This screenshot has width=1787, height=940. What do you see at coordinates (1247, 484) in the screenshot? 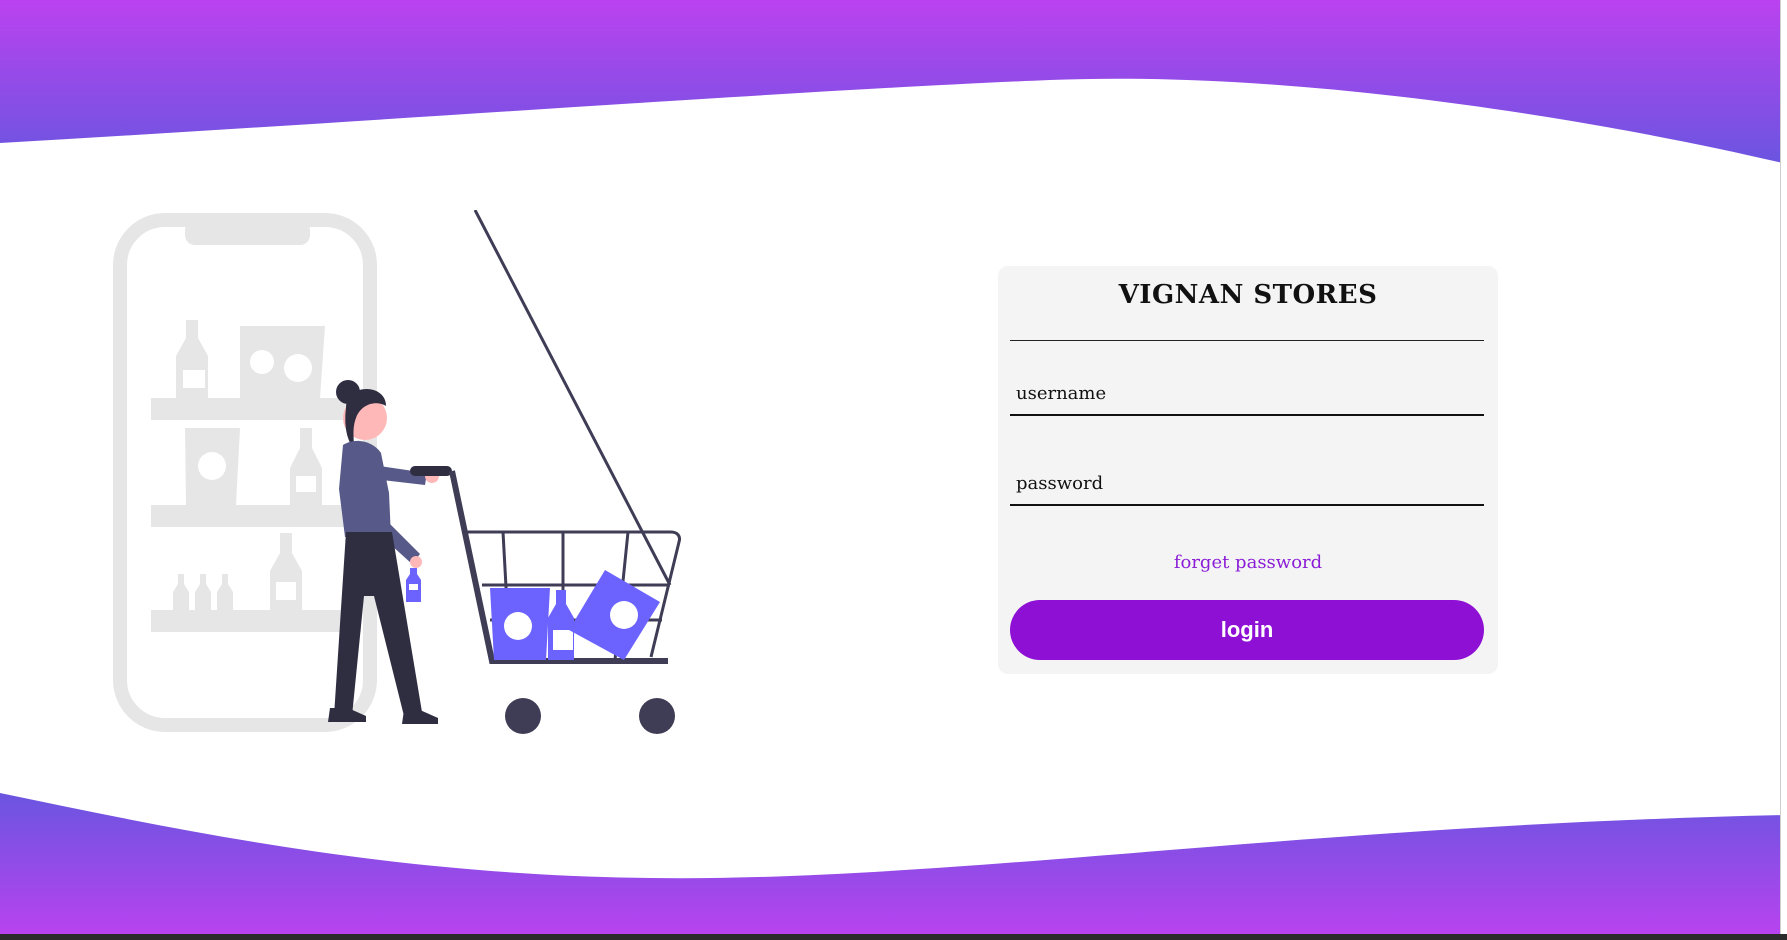
I see `password-input` at bounding box center [1247, 484].